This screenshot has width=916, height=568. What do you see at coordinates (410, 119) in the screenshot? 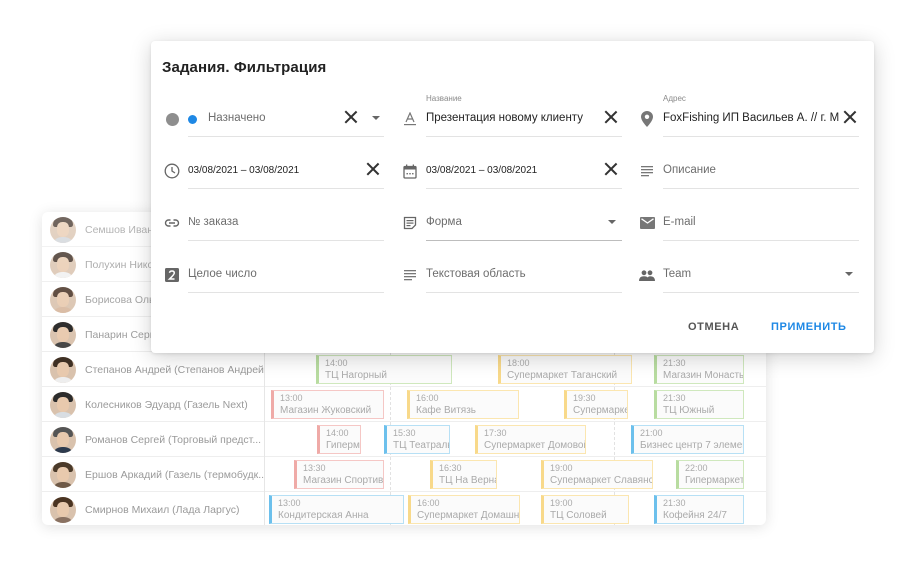
I see `text-format-icon` at bounding box center [410, 119].